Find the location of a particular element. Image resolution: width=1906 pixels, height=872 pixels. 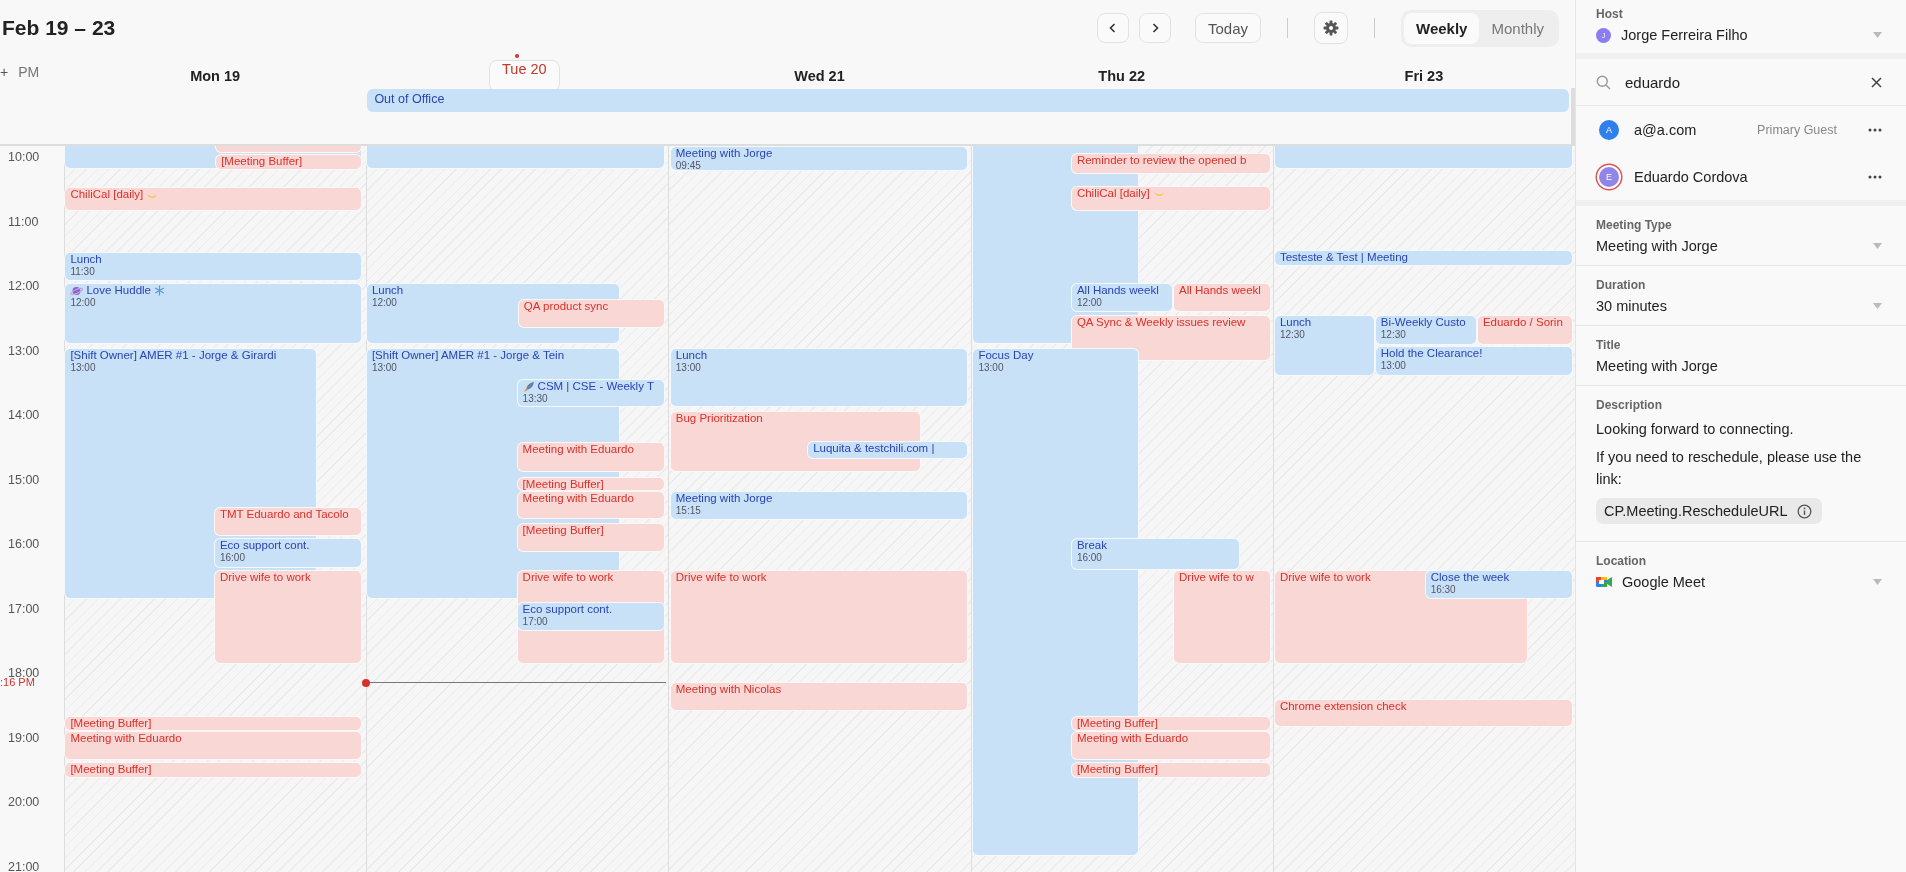

calendar-event: Meeting with Jorge 09:45 is located at coordinates (818, 159).